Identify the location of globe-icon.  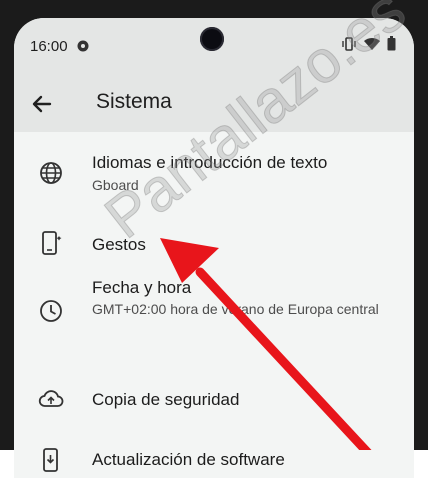
(51, 173).